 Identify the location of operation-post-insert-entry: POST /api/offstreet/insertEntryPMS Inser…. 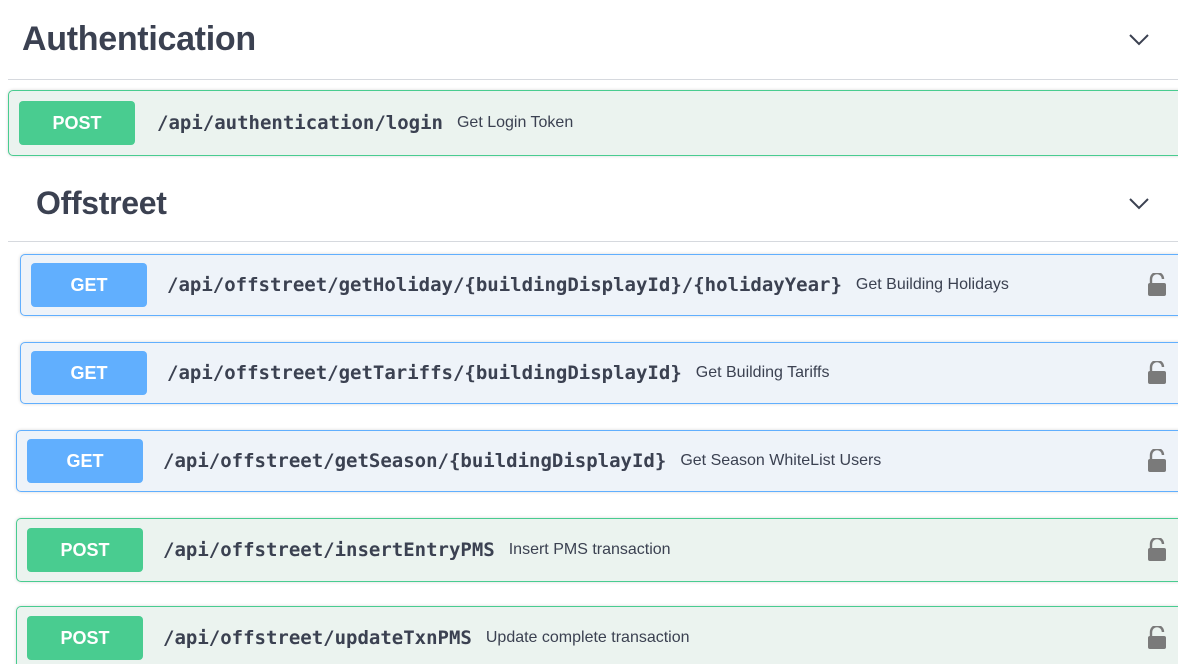
(597, 550).